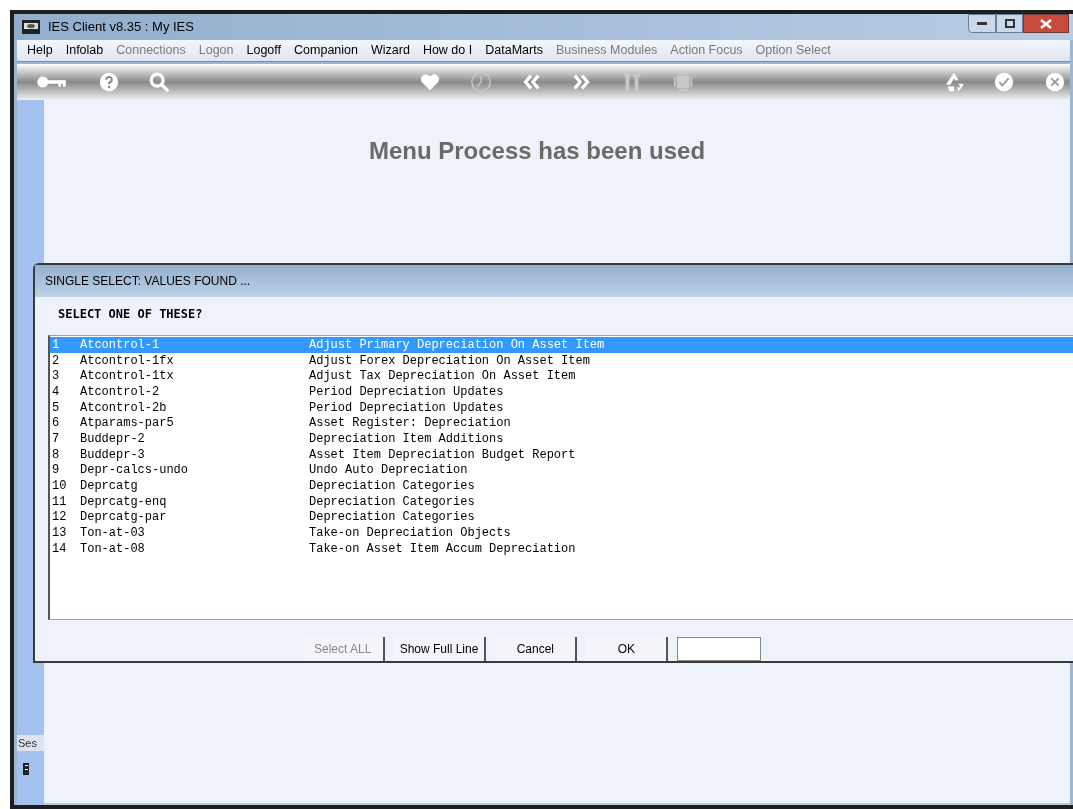 The width and height of the screenshot is (1073, 809). I want to click on list-row: 3 Atcontrol-1tx Adjust Tax Depreciation On Asset Item, so click(561, 376).